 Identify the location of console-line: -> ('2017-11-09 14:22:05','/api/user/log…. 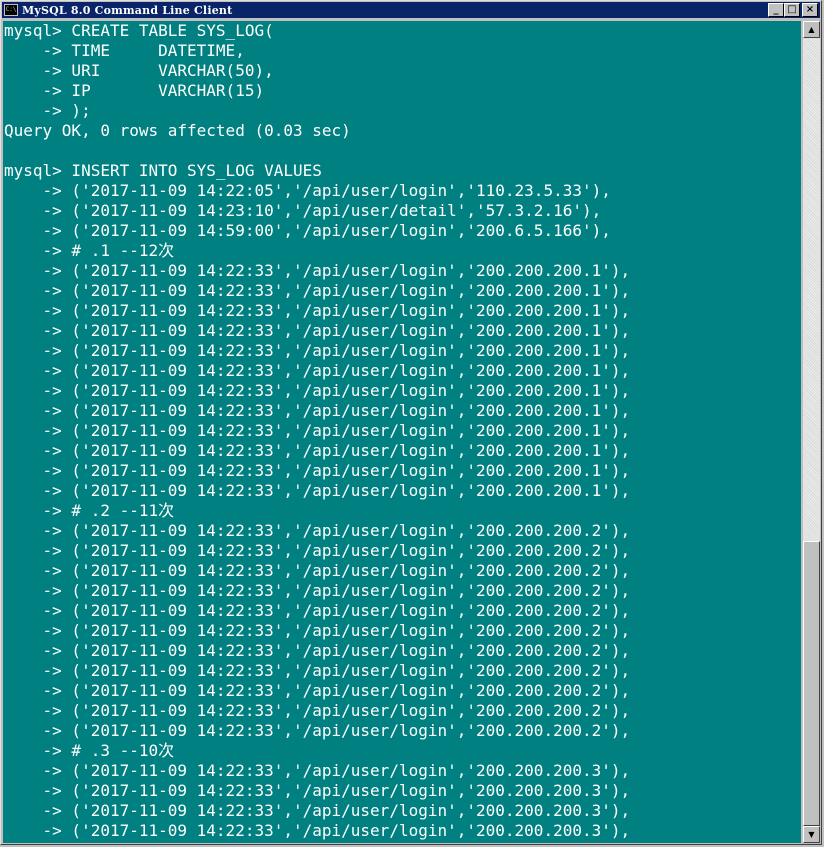
(307, 190).